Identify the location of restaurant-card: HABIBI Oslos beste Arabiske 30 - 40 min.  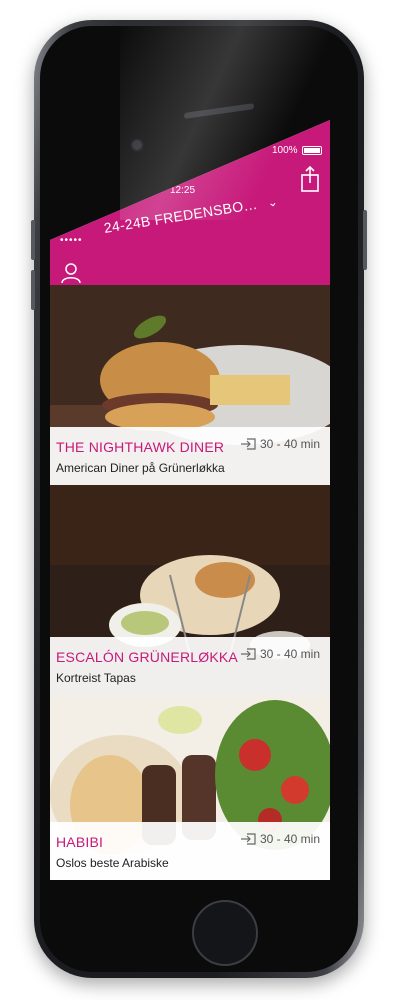
(190, 787).